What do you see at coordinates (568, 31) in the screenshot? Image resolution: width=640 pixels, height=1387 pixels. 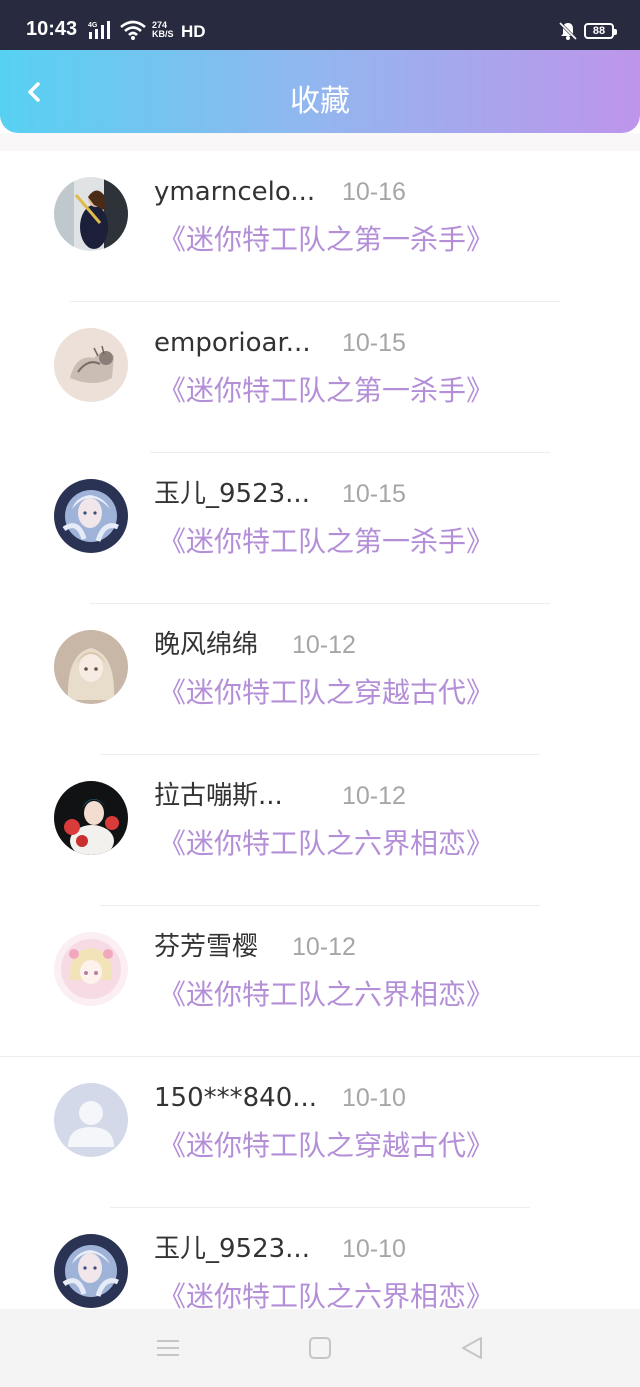 I see `mute-bell-icon` at bounding box center [568, 31].